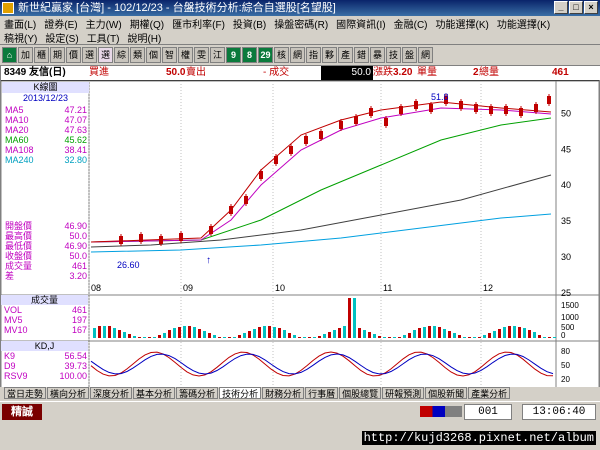 The image size is (600, 450). What do you see at coordinates (47, 256) in the screenshot?
I see `price-row: 收盤價 50.0` at bounding box center [47, 256].